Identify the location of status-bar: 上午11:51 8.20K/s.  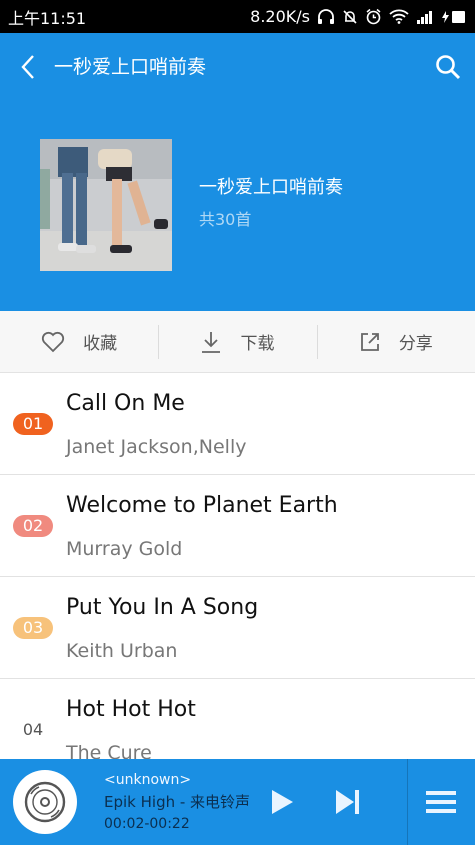
(237, 16).